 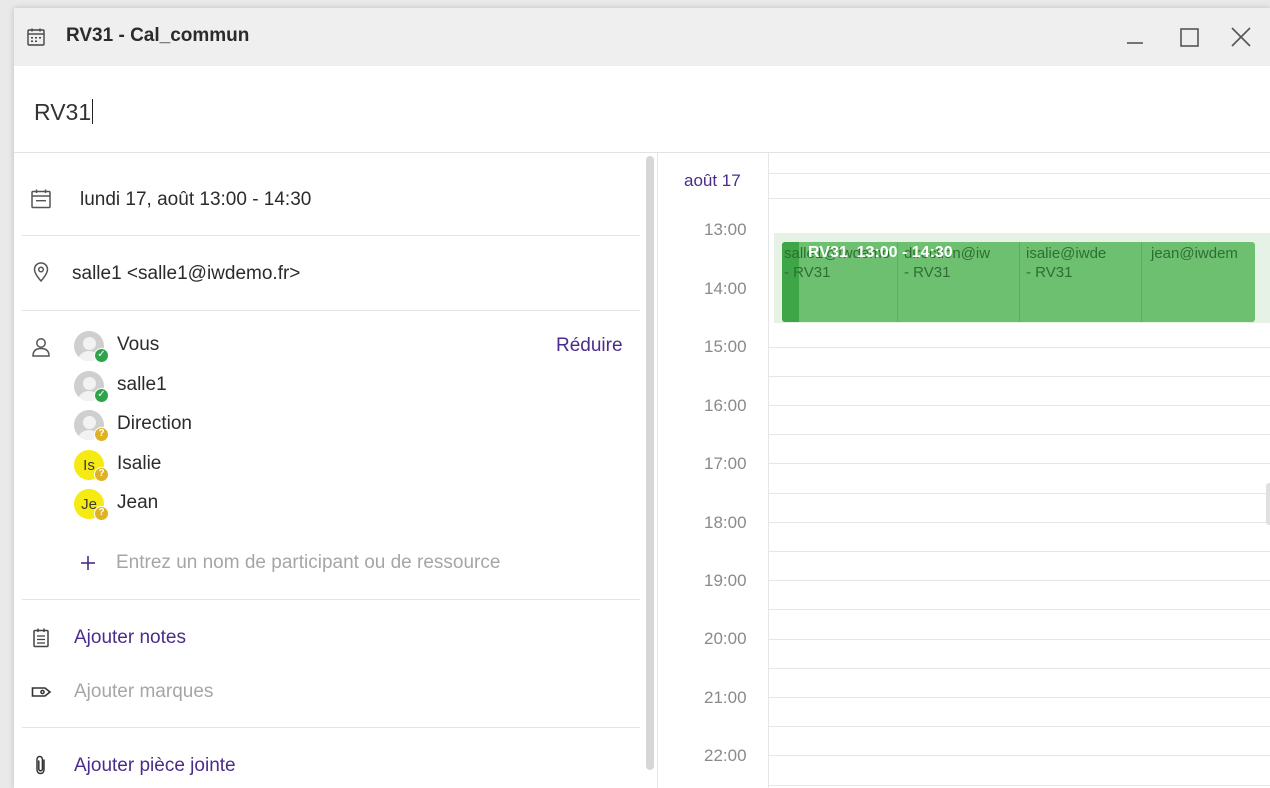 I want to click on maximize-button, so click(x=1189, y=37).